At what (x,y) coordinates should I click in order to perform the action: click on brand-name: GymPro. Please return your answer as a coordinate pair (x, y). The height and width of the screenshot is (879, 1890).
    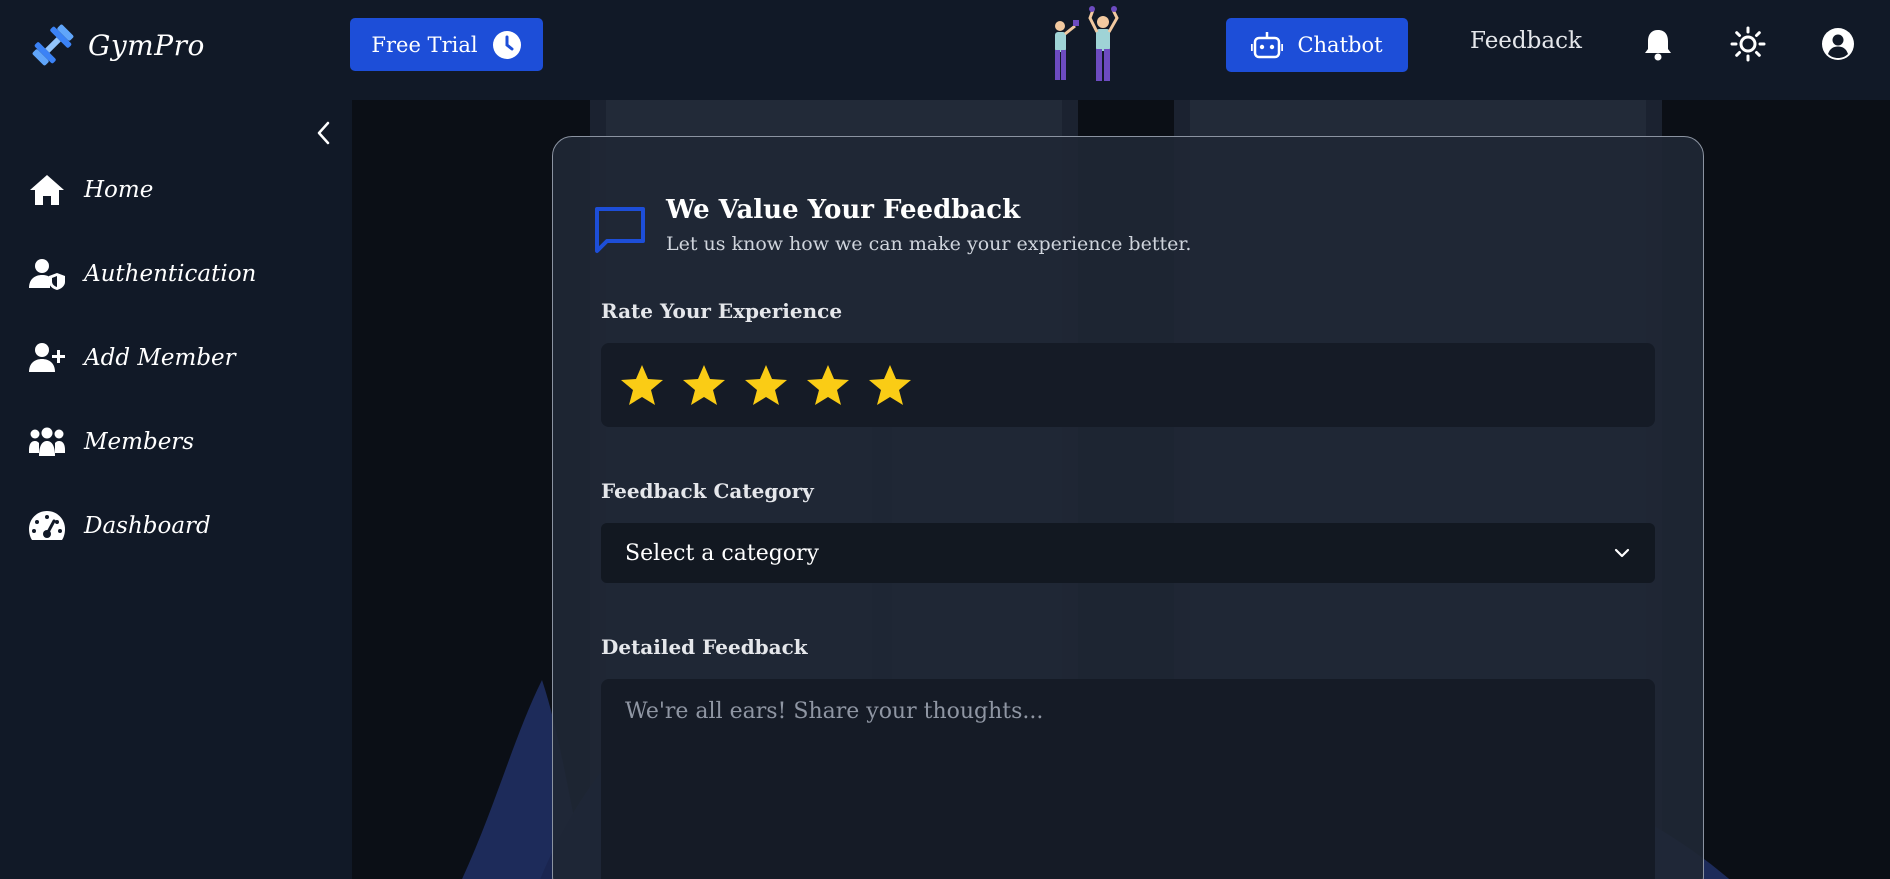
    Looking at the image, I should click on (146, 45).